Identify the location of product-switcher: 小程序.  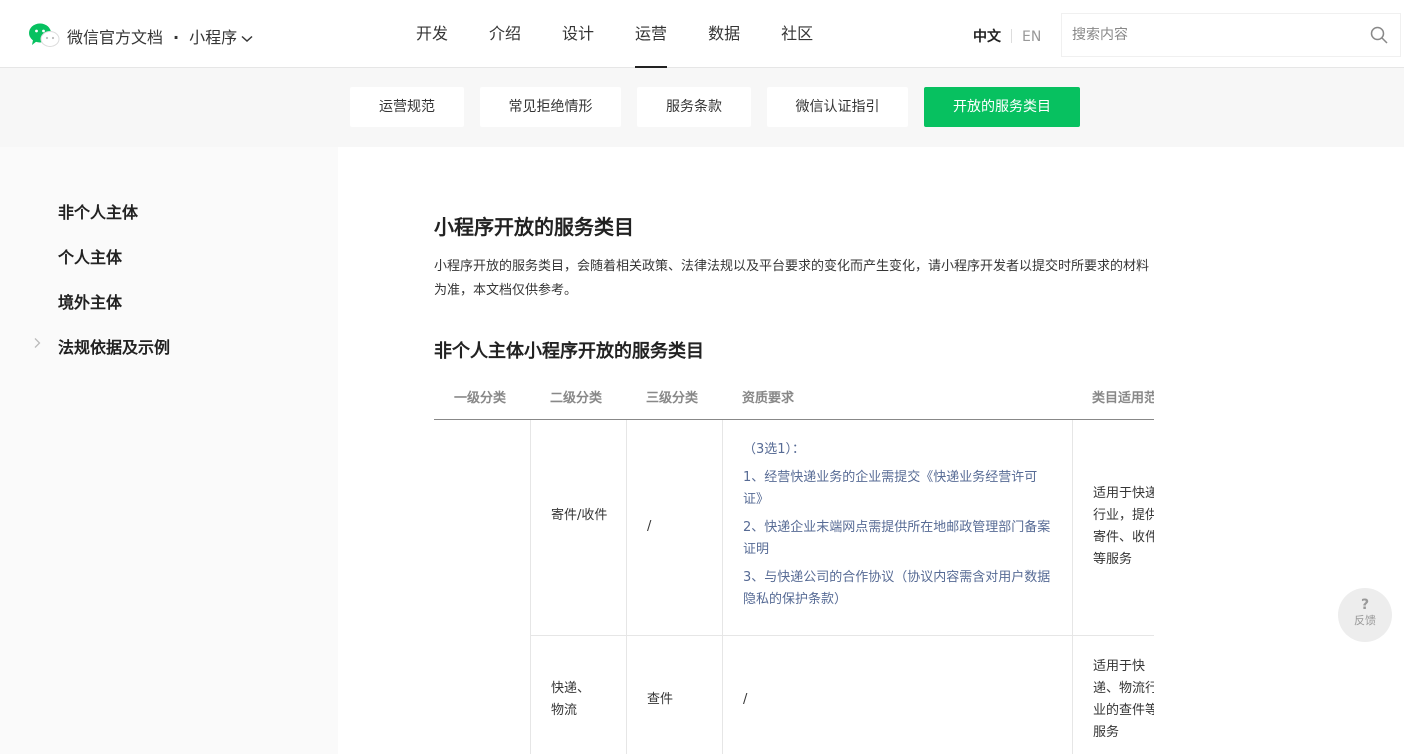
(213, 37).